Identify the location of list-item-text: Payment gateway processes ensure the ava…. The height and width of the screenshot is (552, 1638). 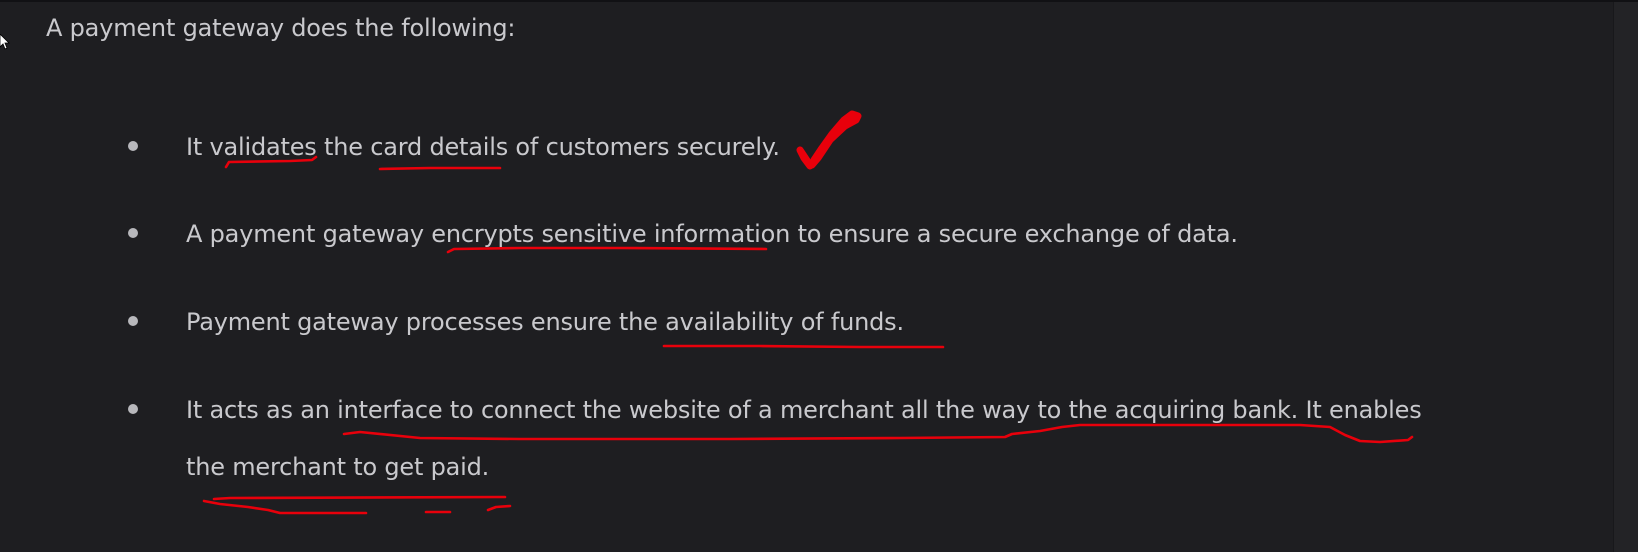
(545, 322).